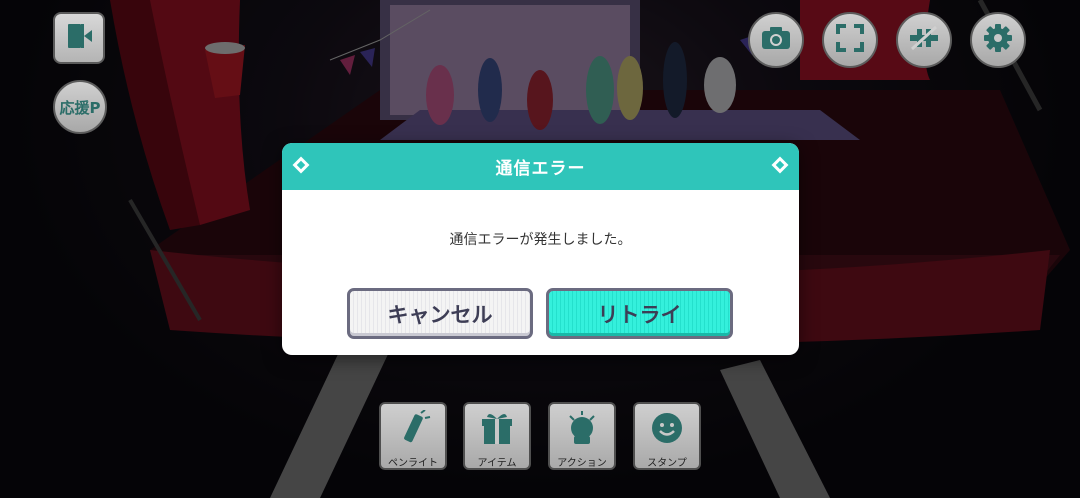 Image resolution: width=1080 pixels, height=498 pixels. Describe the element at coordinates (582, 463) in the screenshot. I see `action-label: アクション` at that location.